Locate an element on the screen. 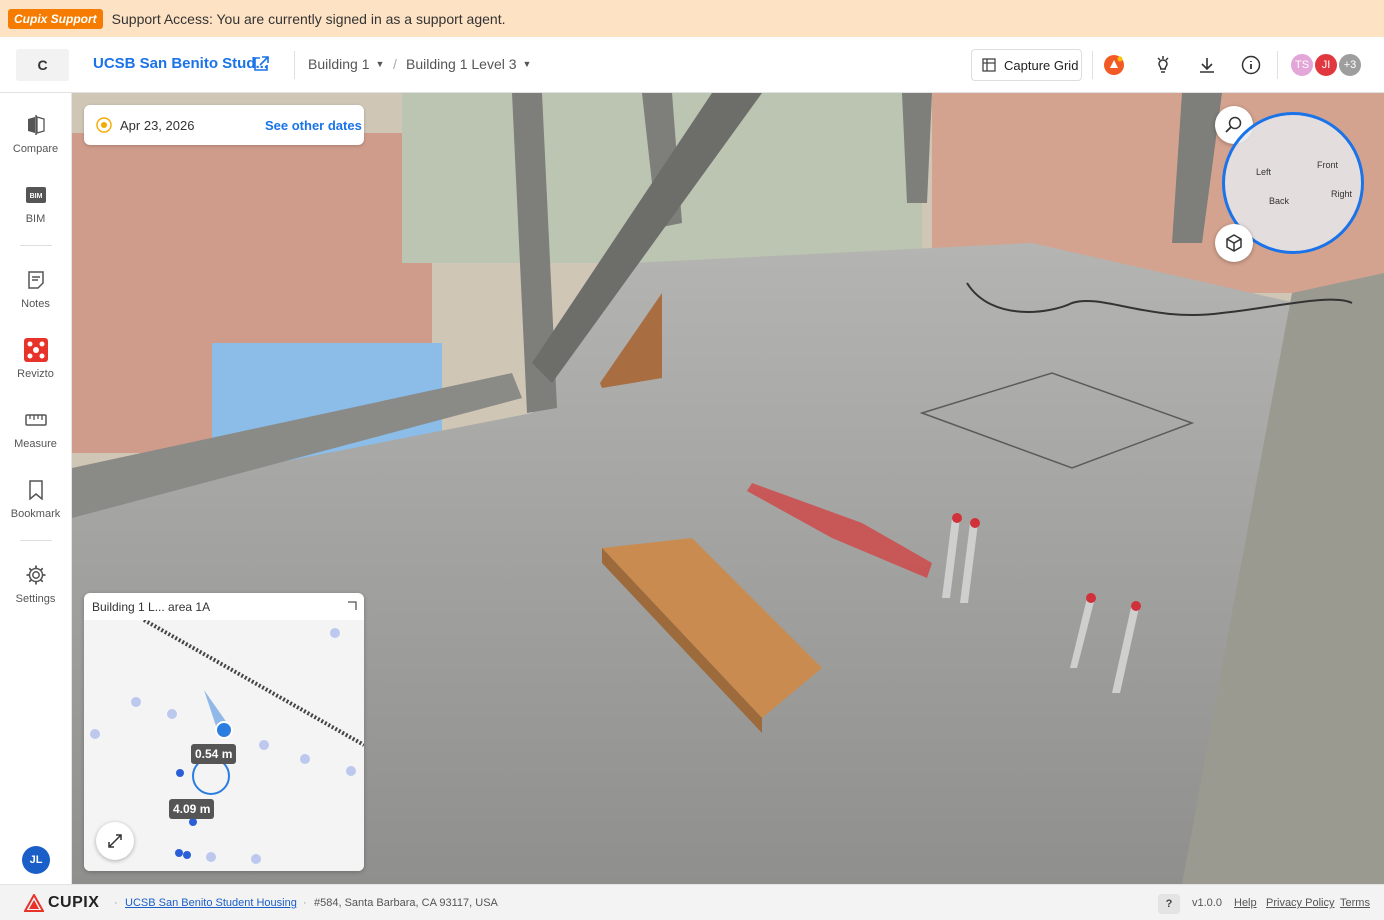 The width and height of the screenshot is (1384, 920). capture-date-card: Apr 23, 2026 See other dates is located at coordinates (224, 125).